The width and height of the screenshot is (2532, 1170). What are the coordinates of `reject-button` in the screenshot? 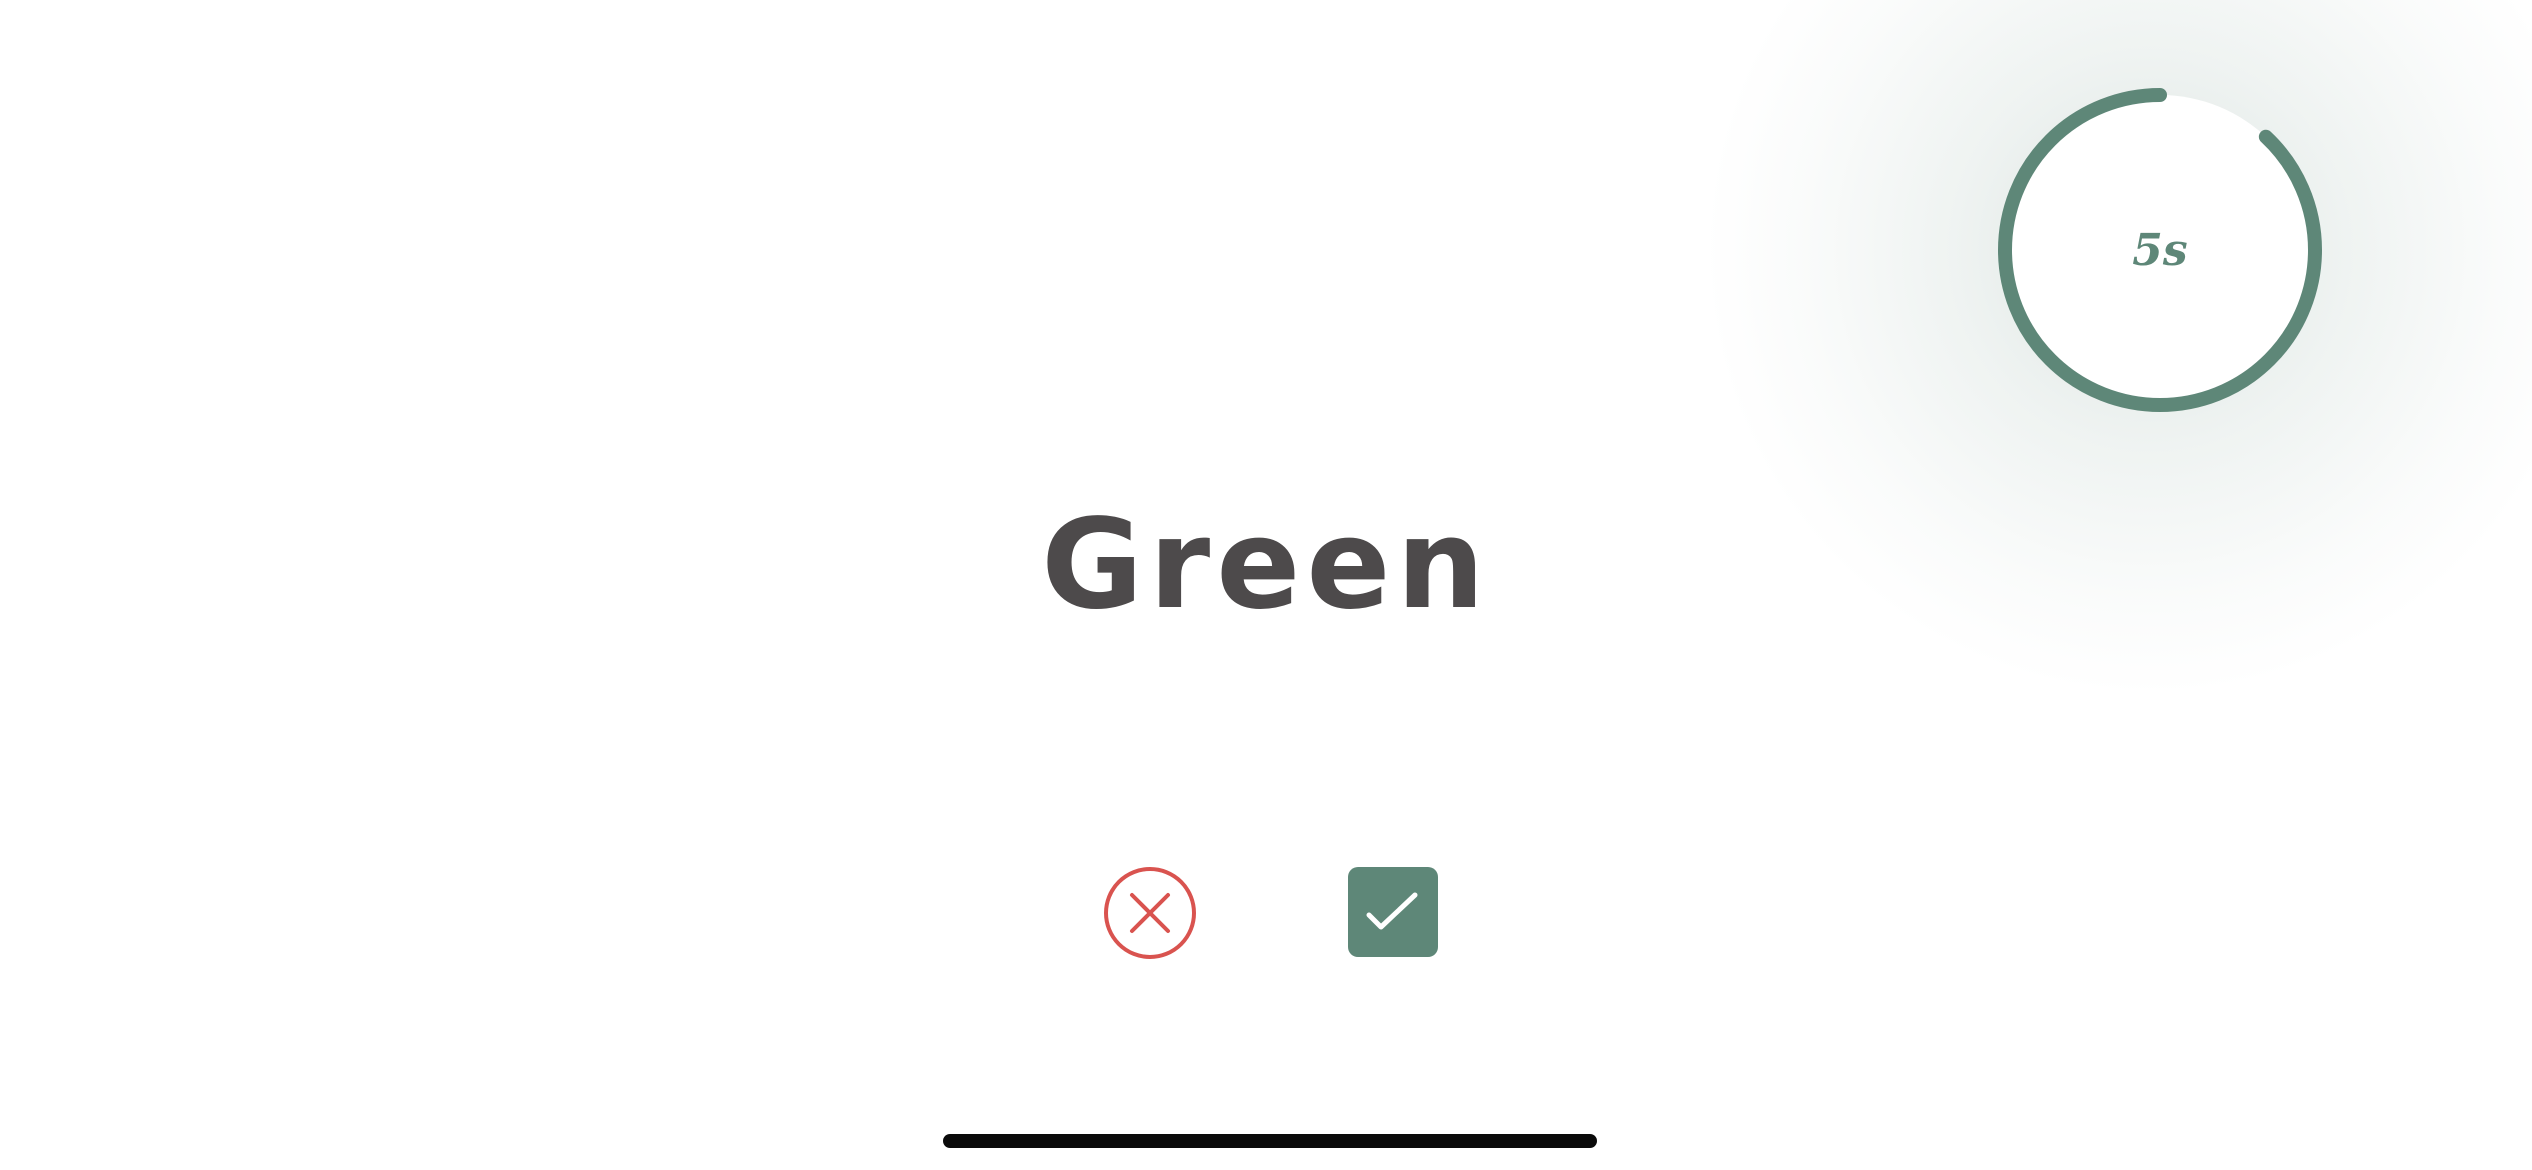 It's located at (1150, 913).